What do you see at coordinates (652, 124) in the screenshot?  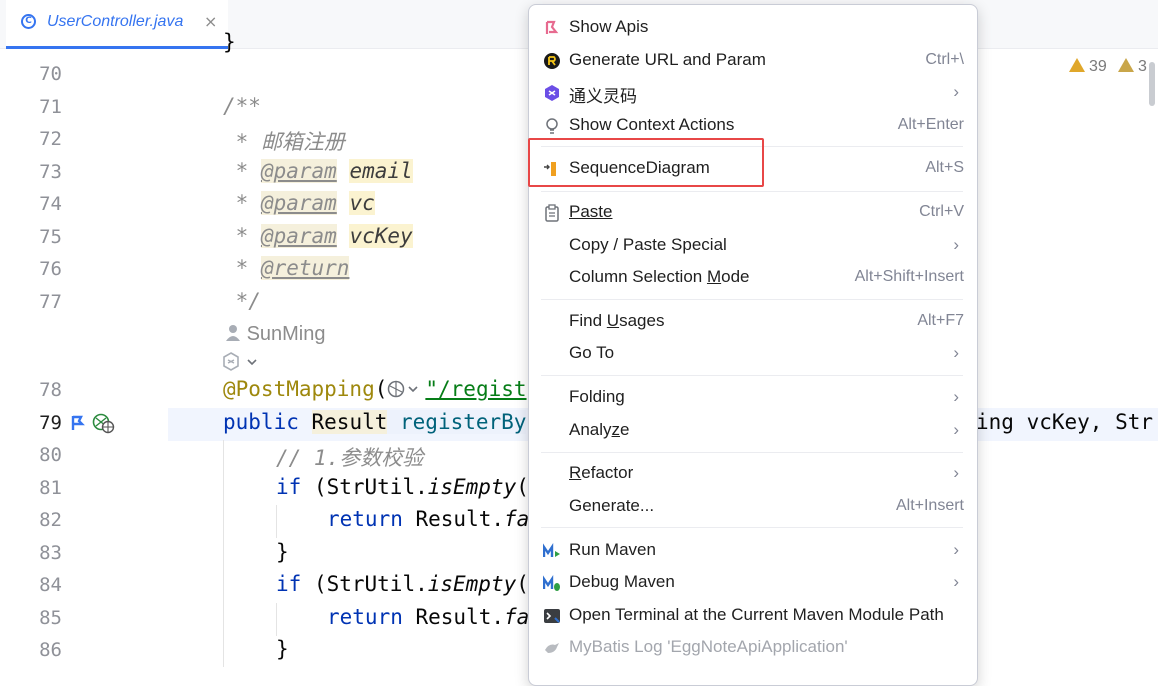 I see `menu-label: Show Context Actions` at bounding box center [652, 124].